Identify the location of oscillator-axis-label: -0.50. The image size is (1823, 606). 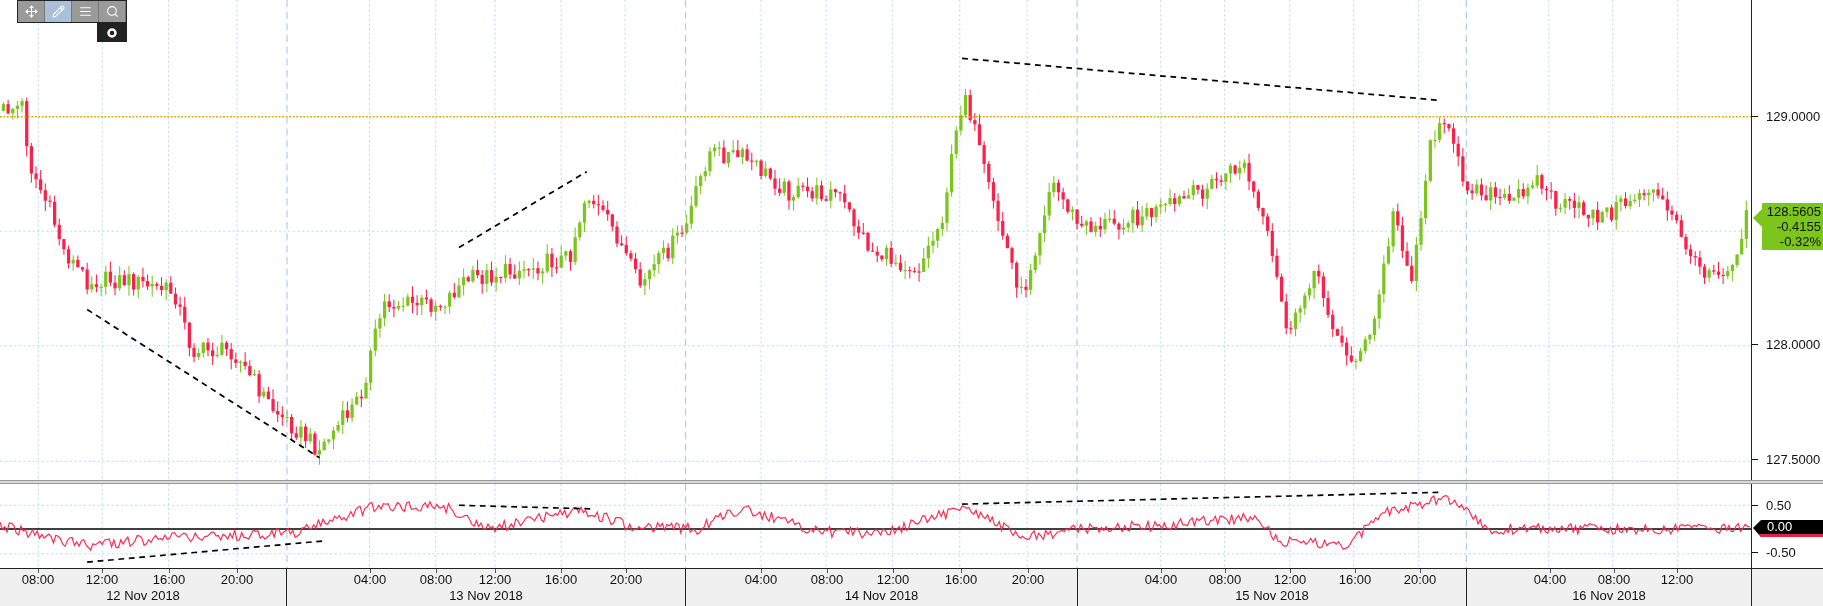
(1781, 552).